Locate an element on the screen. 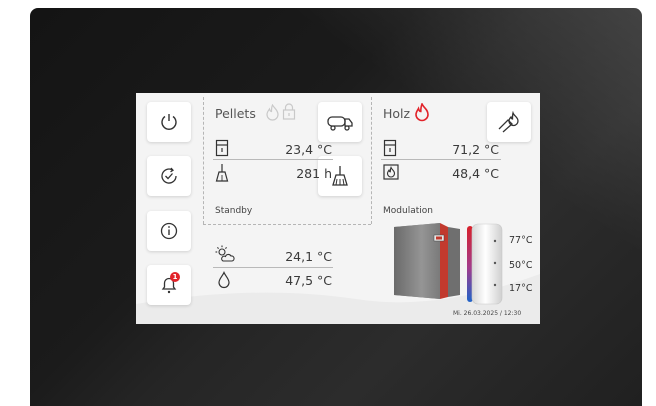  holz-title: Holz is located at coordinates (397, 113).